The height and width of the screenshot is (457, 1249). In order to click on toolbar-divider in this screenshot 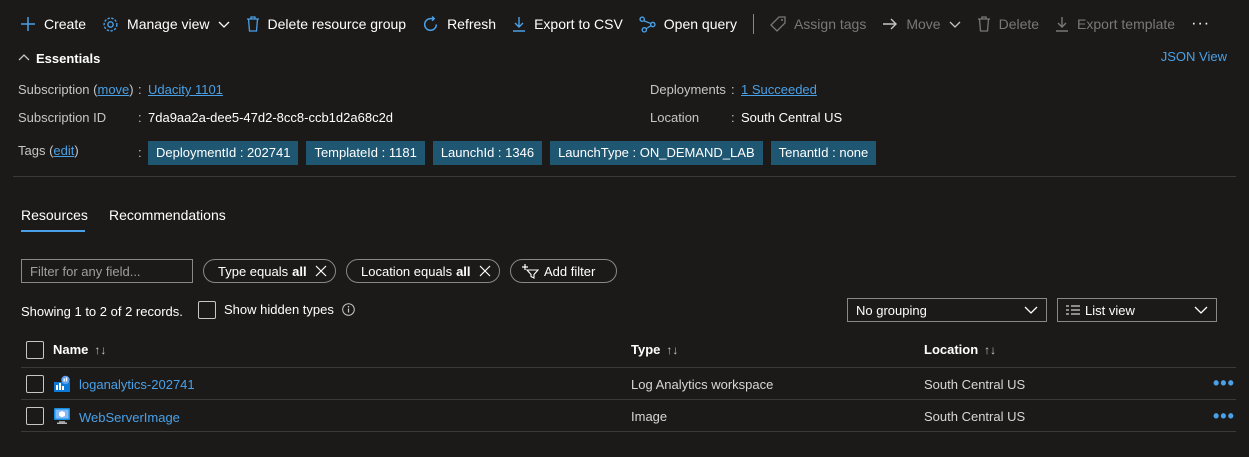, I will do `click(753, 24)`.